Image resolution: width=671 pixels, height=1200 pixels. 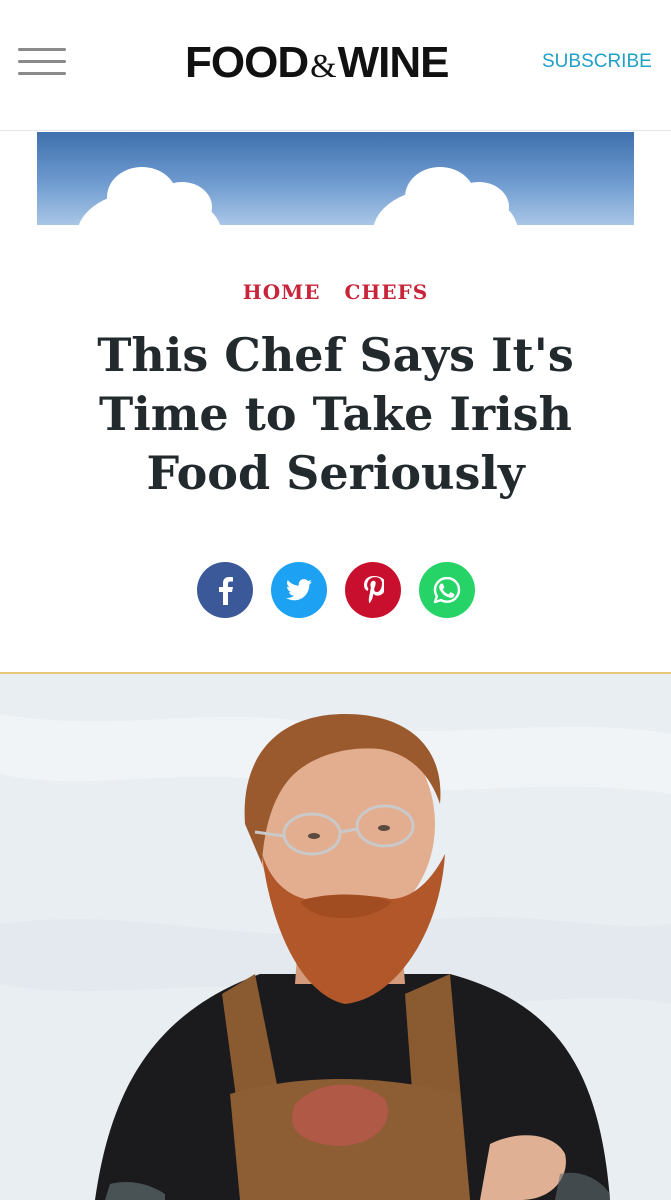 I want to click on site-logo: FOOD&WINE, so click(x=335, y=63).